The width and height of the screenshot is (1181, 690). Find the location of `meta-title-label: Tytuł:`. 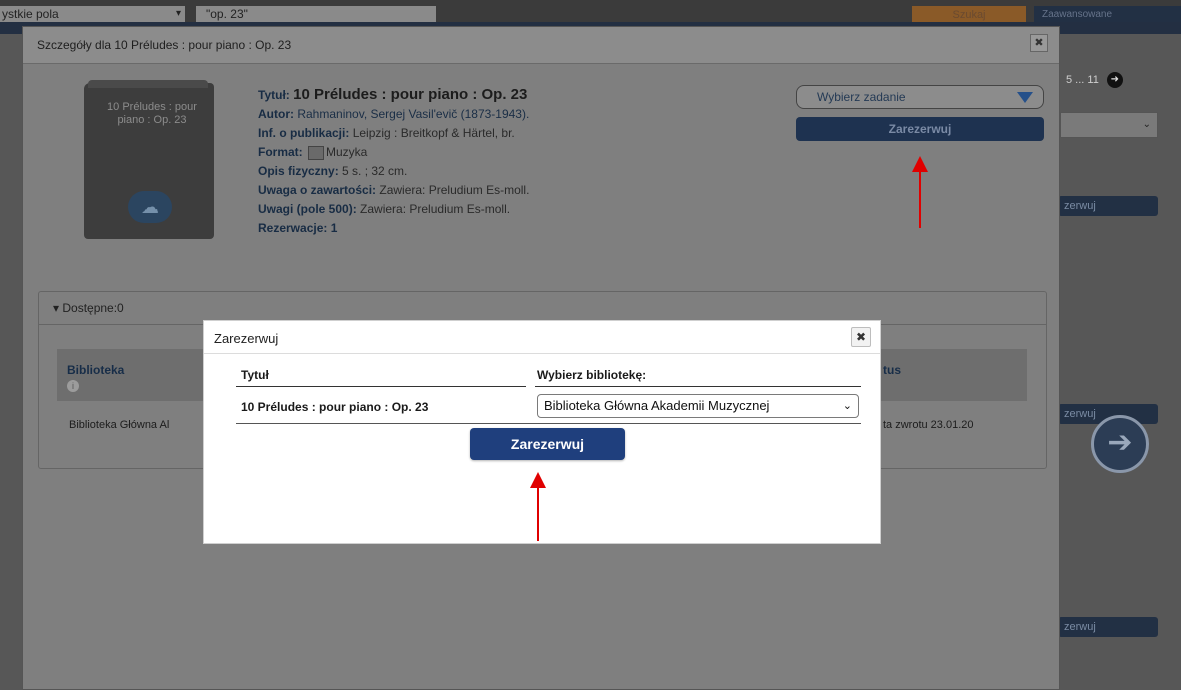

meta-title-label: Tytuł: is located at coordinates (274, 95).